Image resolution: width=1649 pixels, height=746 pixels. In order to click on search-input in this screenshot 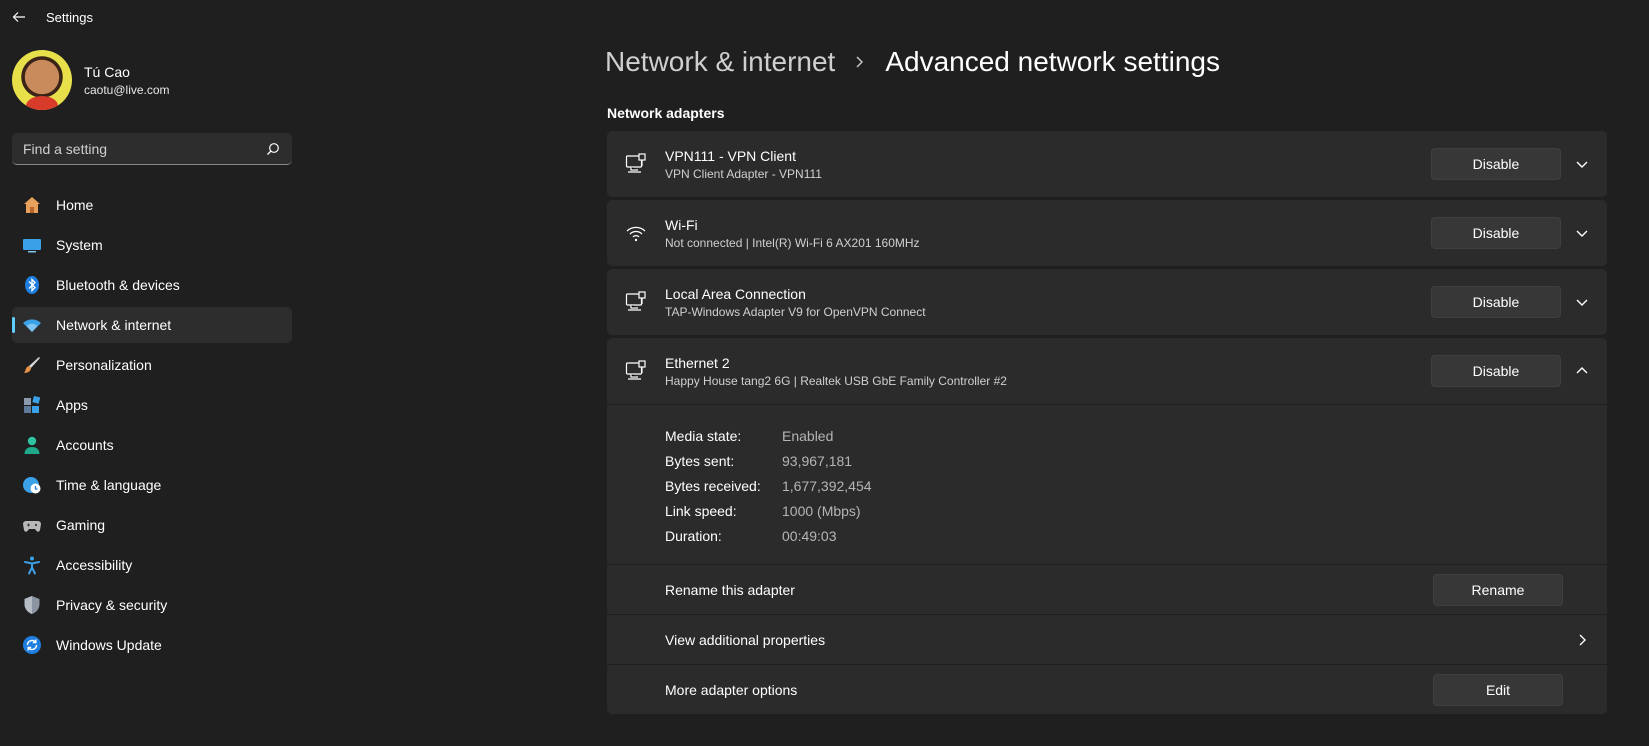, I will do `click(143, 148)`.